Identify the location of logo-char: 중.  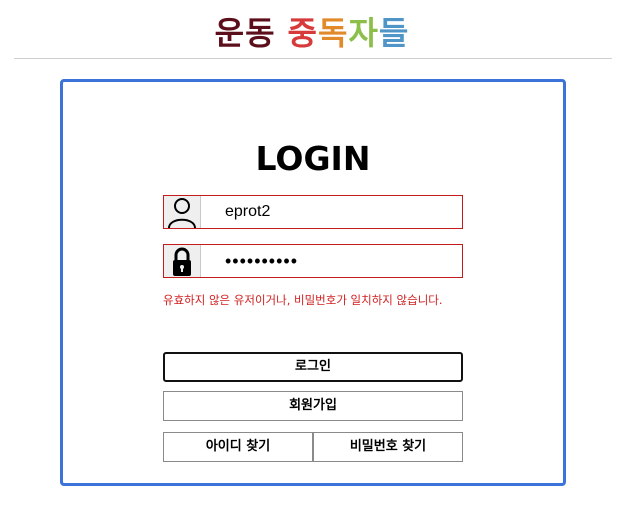
(302, 33).